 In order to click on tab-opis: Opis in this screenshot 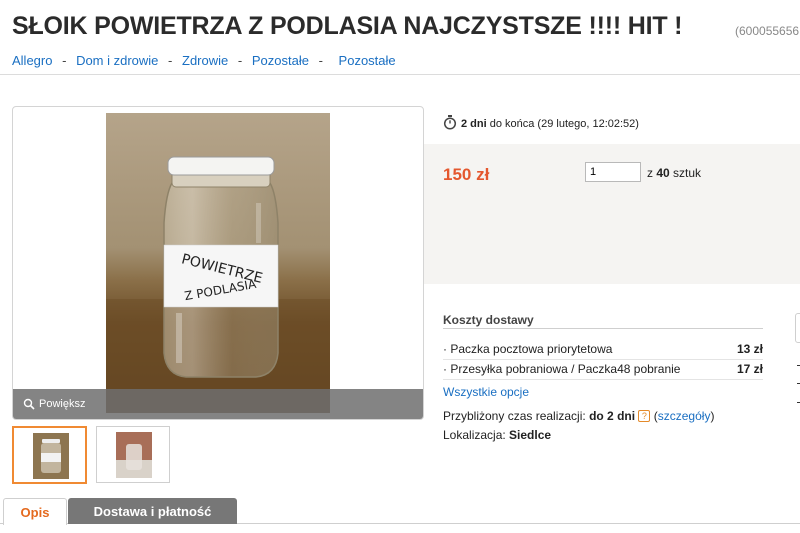, I will do `click(35, 511)`.